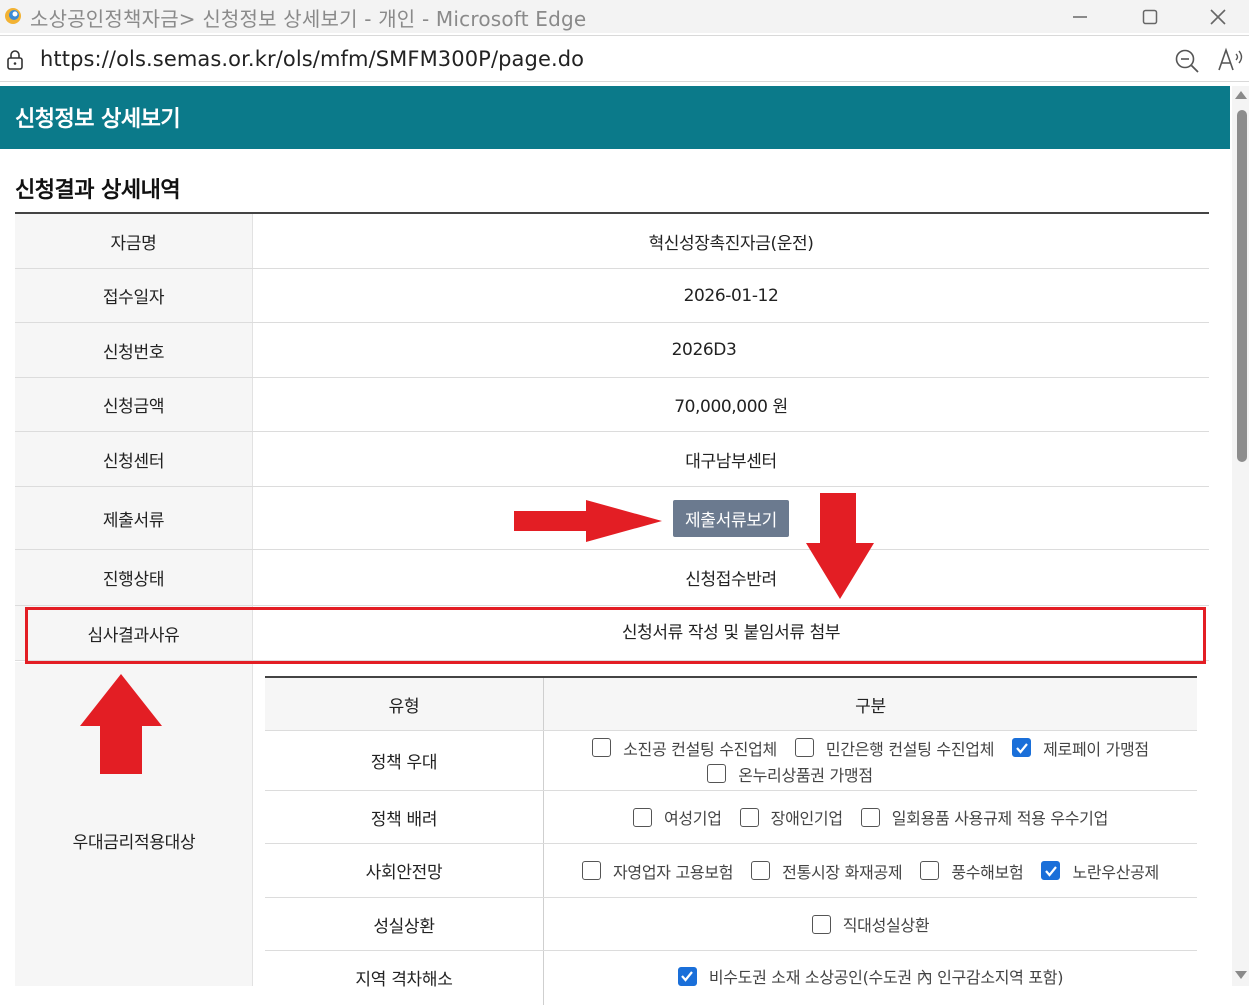  Describe the element at coordinates (704, 350) in the screenshot. I see `application-number-value: 2026D3` at that location.